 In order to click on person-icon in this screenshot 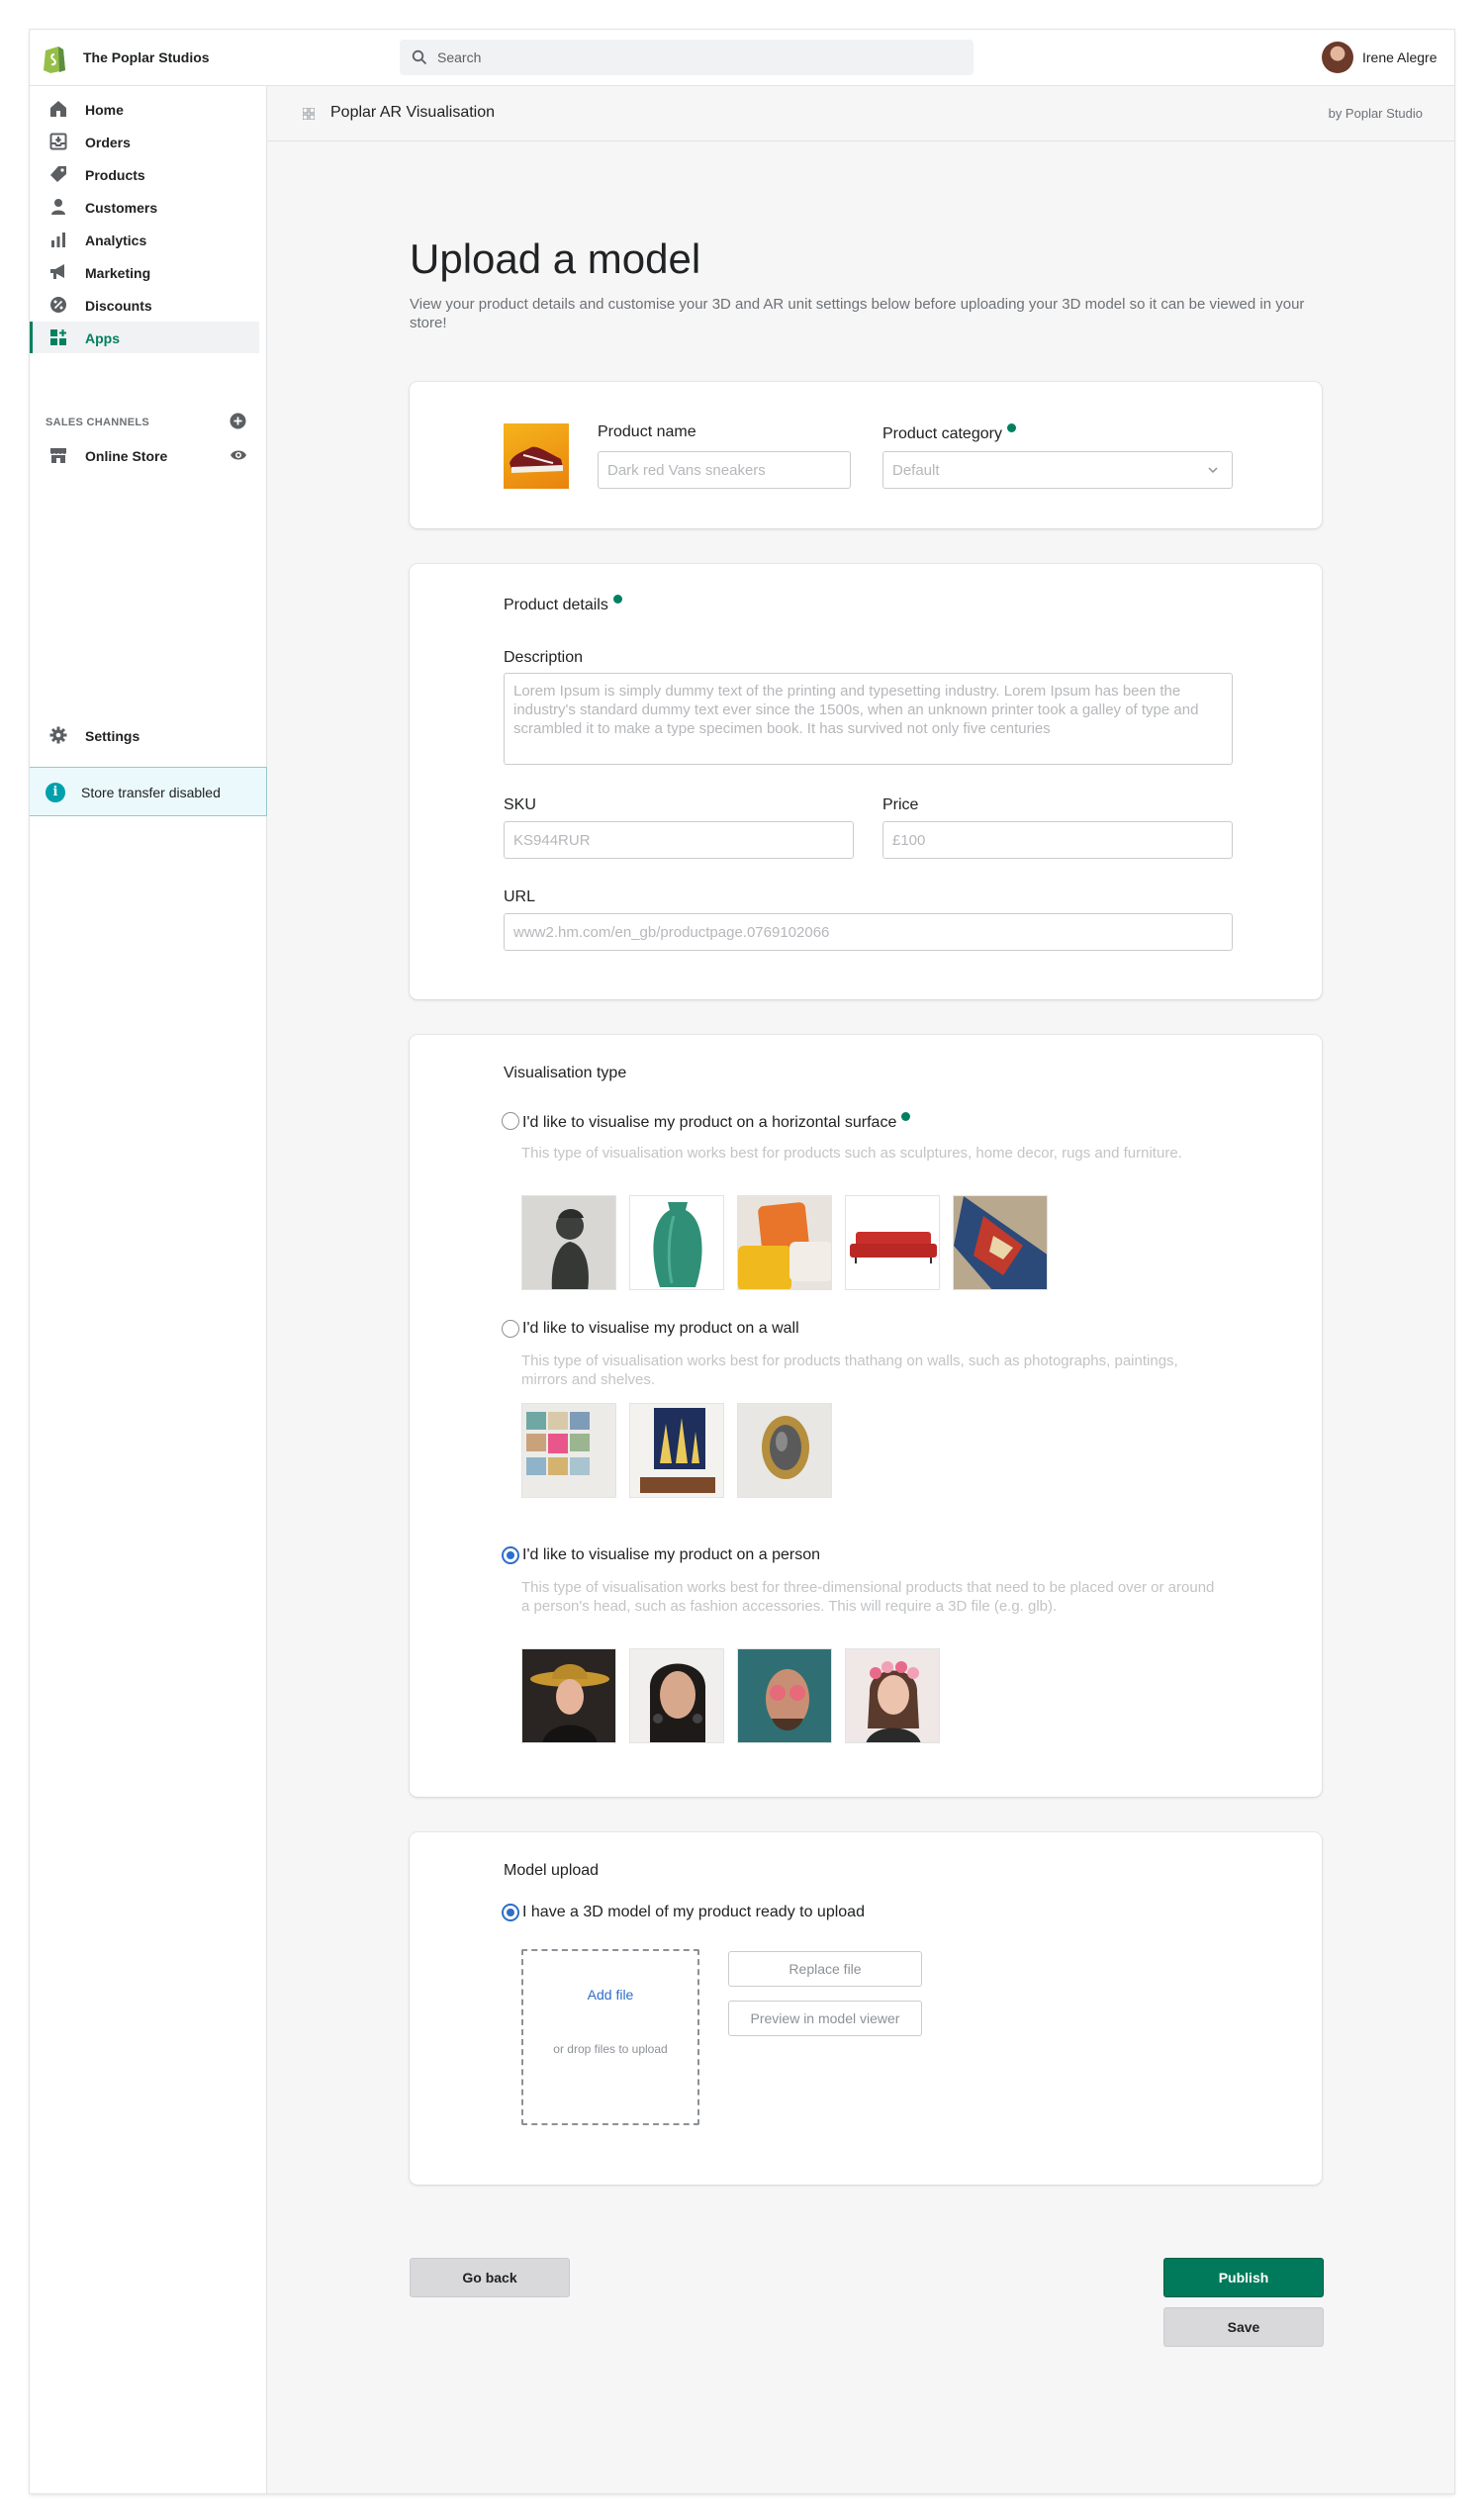, I will do `click(58, 207)`.